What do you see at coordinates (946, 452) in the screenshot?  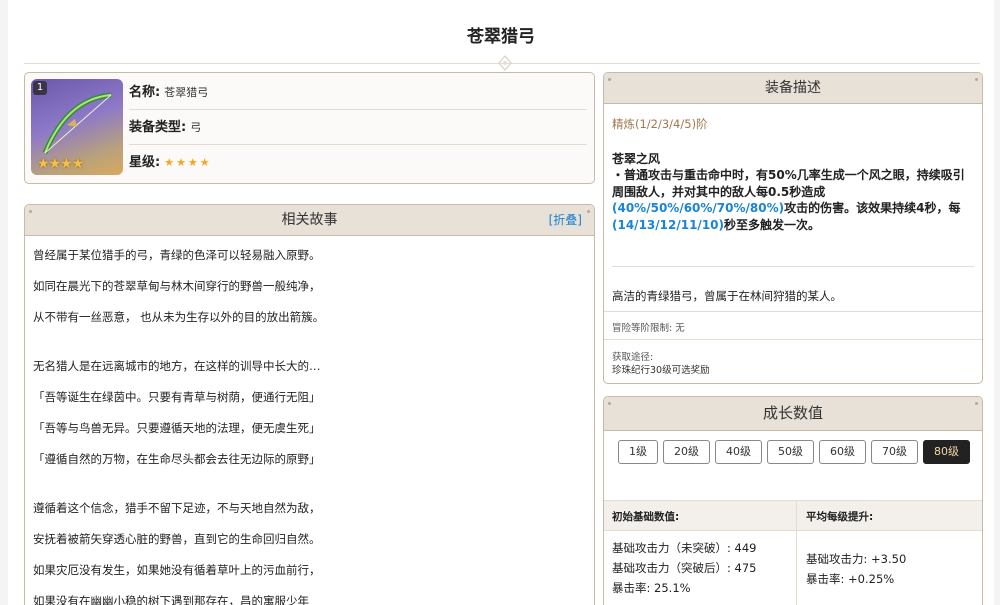 I see `level-button: 80级` at bounding box center [946, 452].